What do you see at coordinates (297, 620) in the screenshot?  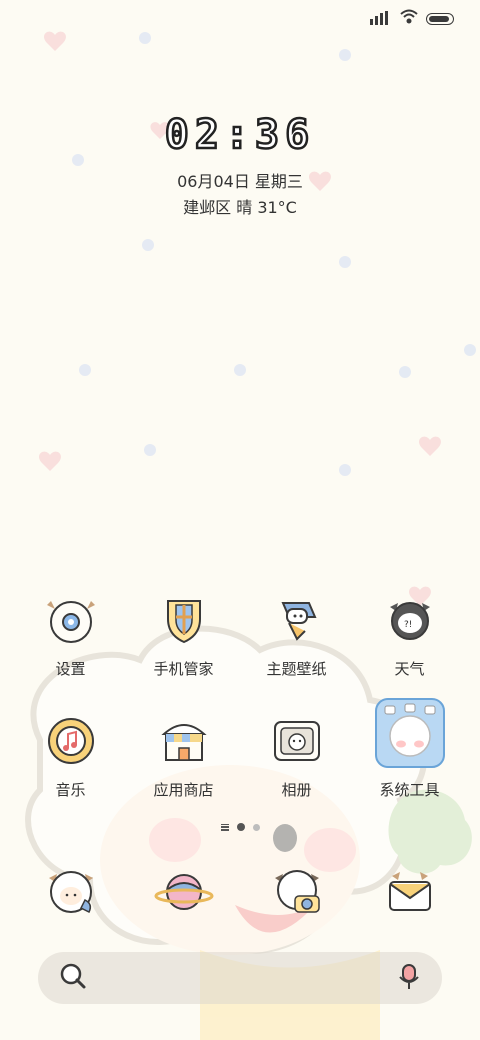 I see `theme-icon` at bounding box center [297, 620].